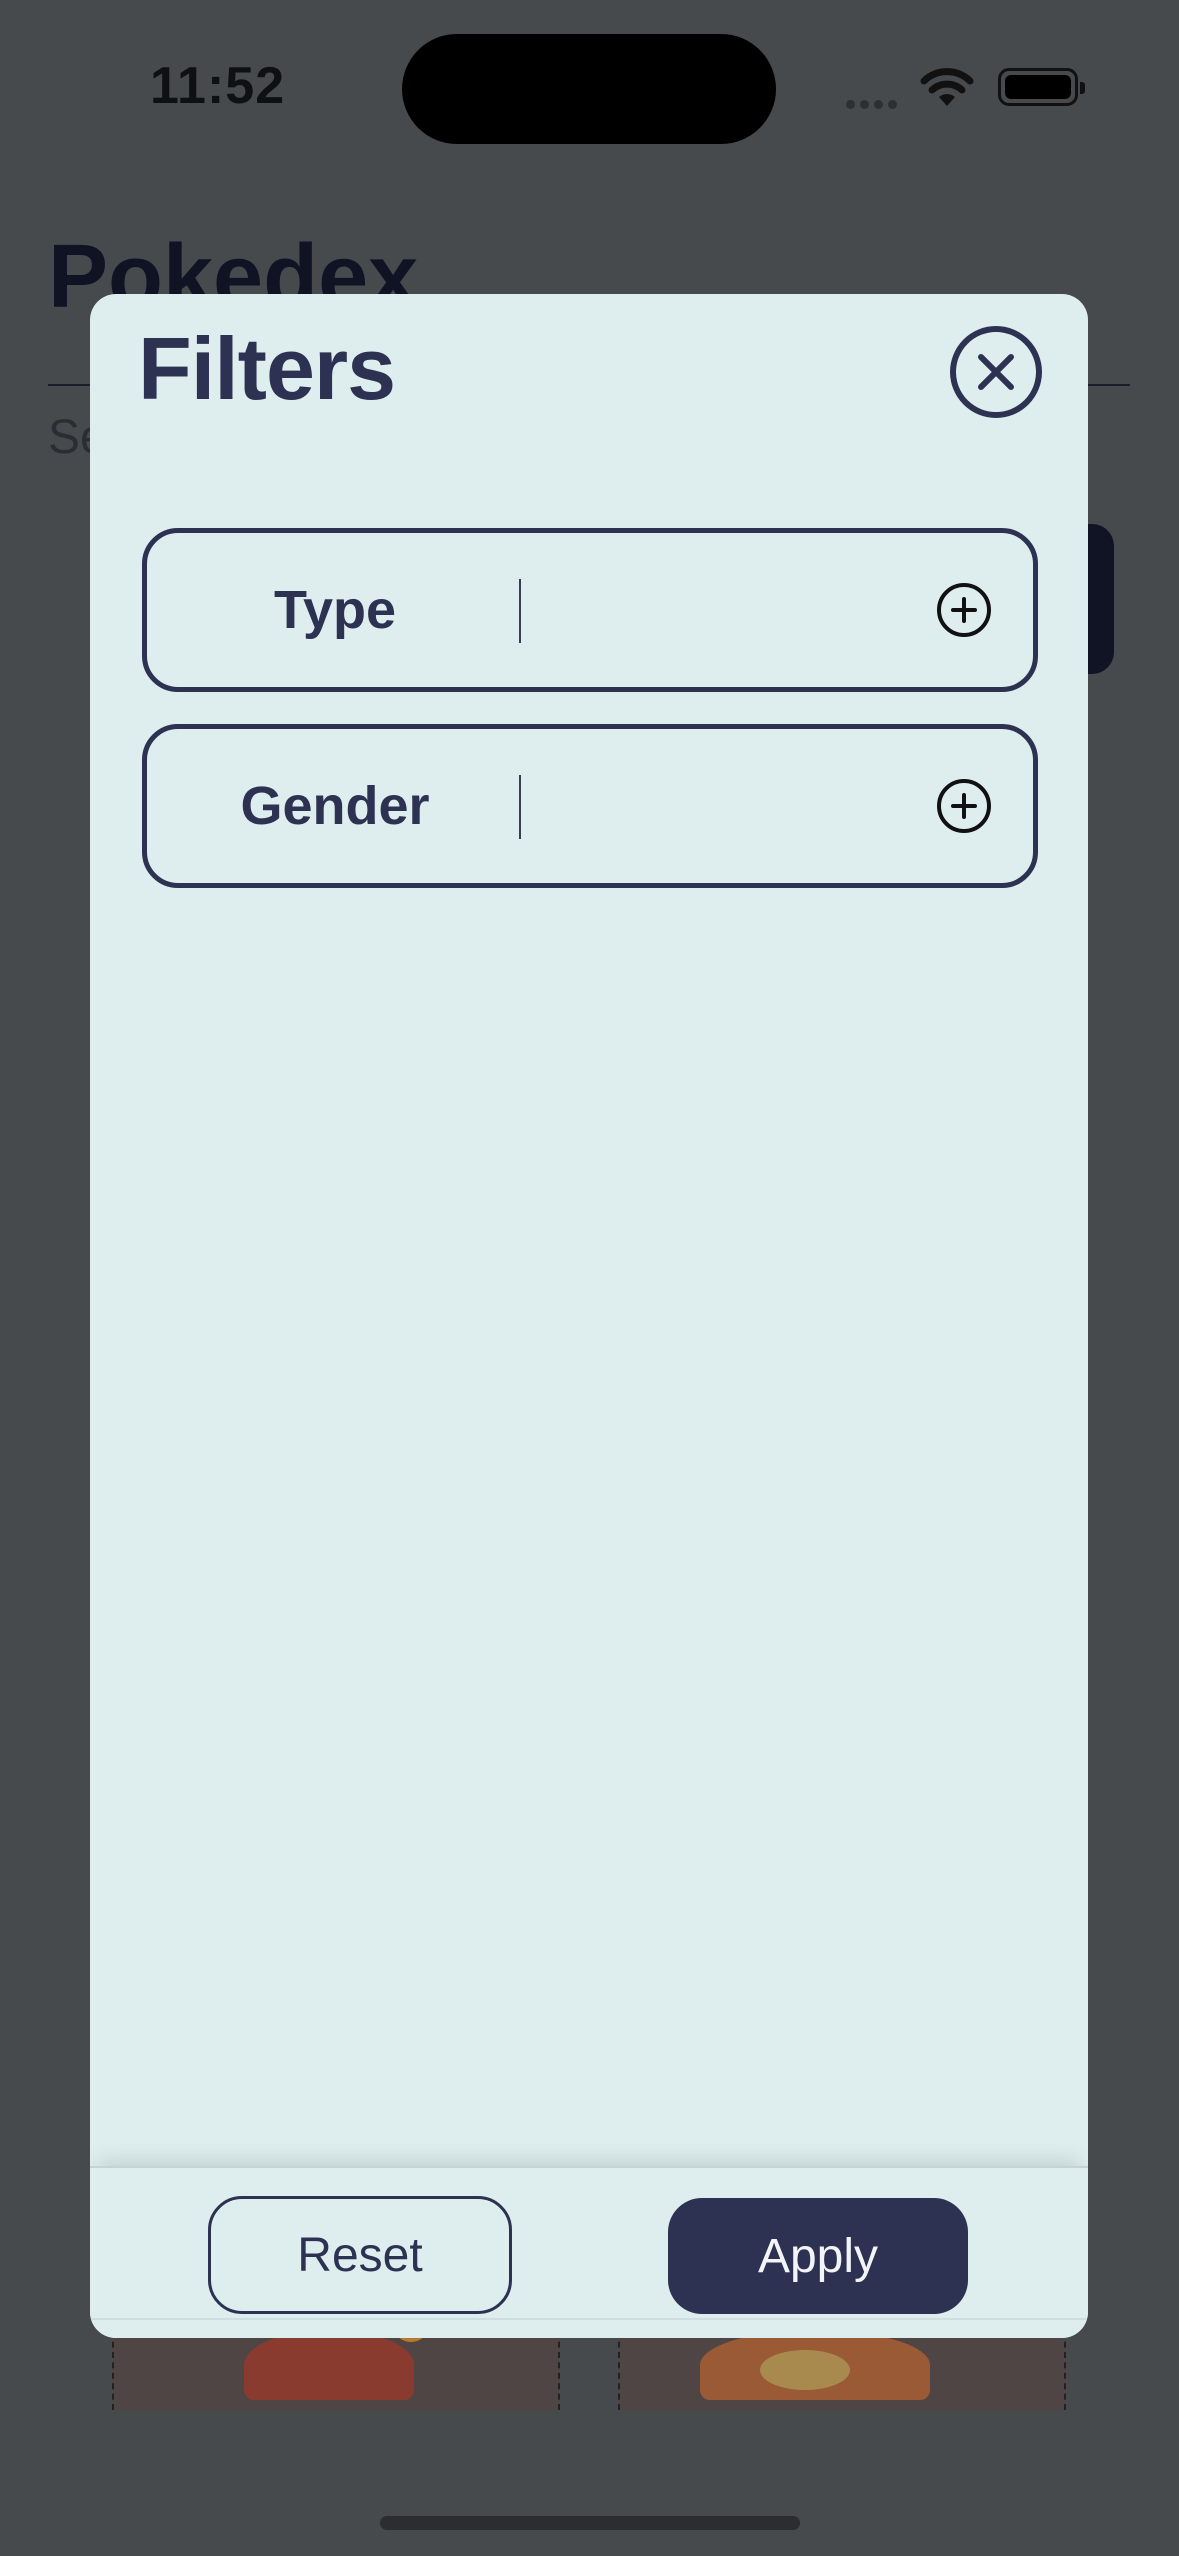 The height and width of the screenshot is (2556, 1179). What do you see at coordinates (589, 89) in the screenshot?
I see `dynamic-island` at bounding box center [589, 89].